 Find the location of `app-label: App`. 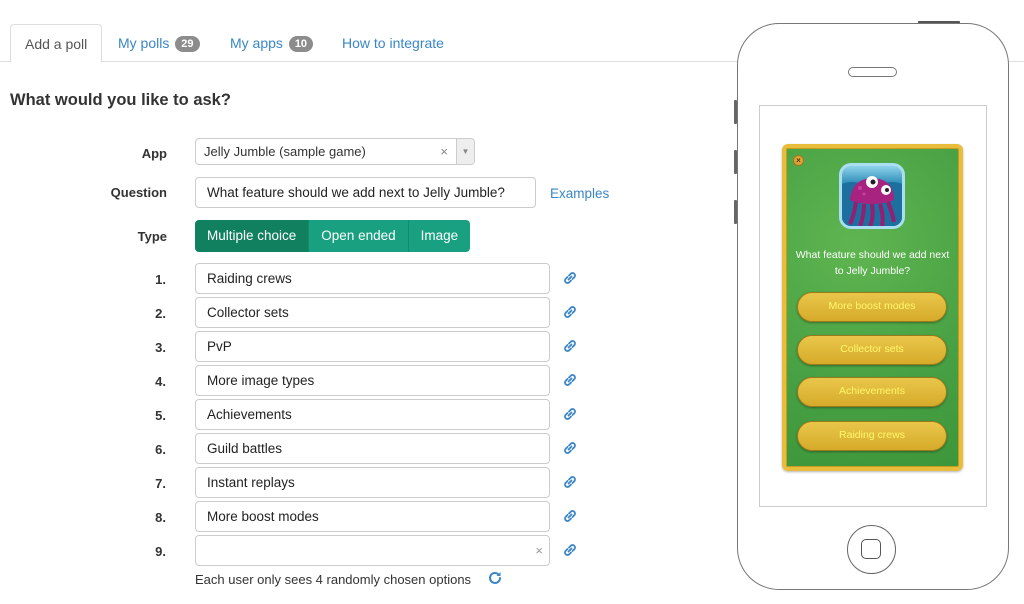

app-label: App is located at coordinates (154, 153).